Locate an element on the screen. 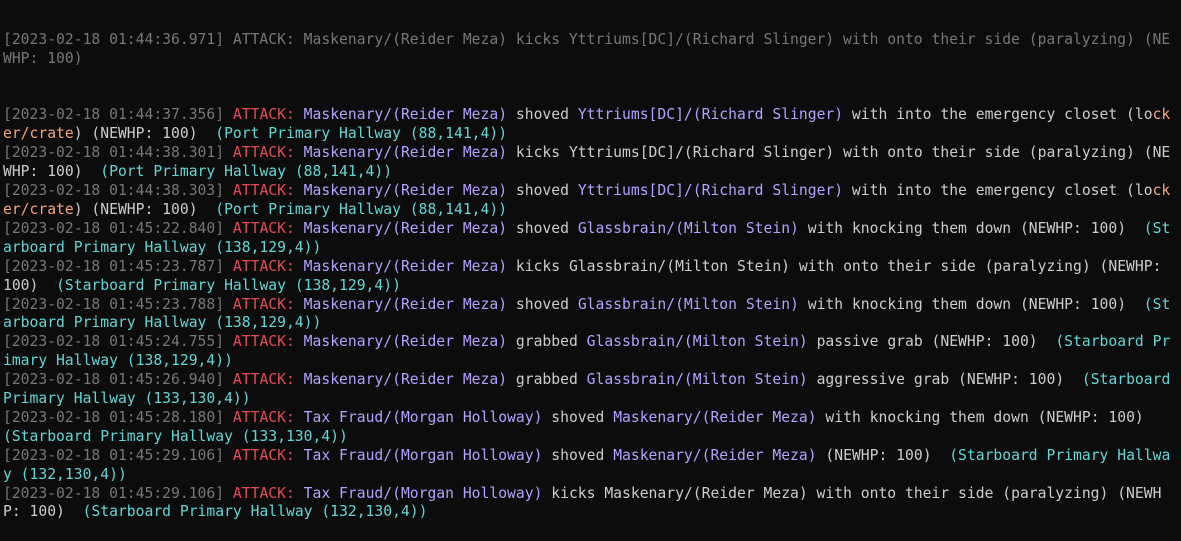 The image size is (1181, 541). log-text: (NEWHP: 100) is located at coordinates (883, 455).